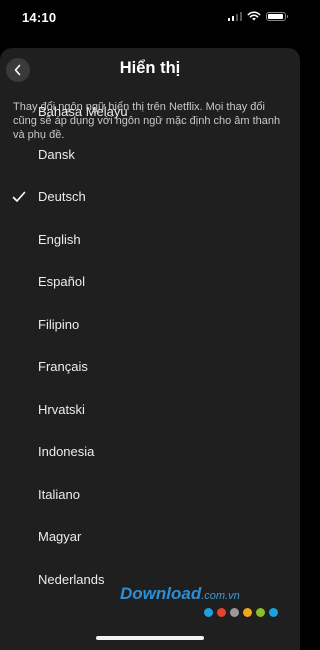 This screenshot has width=320, height=650. Describe the element at coordinates (59, 324) in the screenshot. I see `language-label: Filipino` at that location.